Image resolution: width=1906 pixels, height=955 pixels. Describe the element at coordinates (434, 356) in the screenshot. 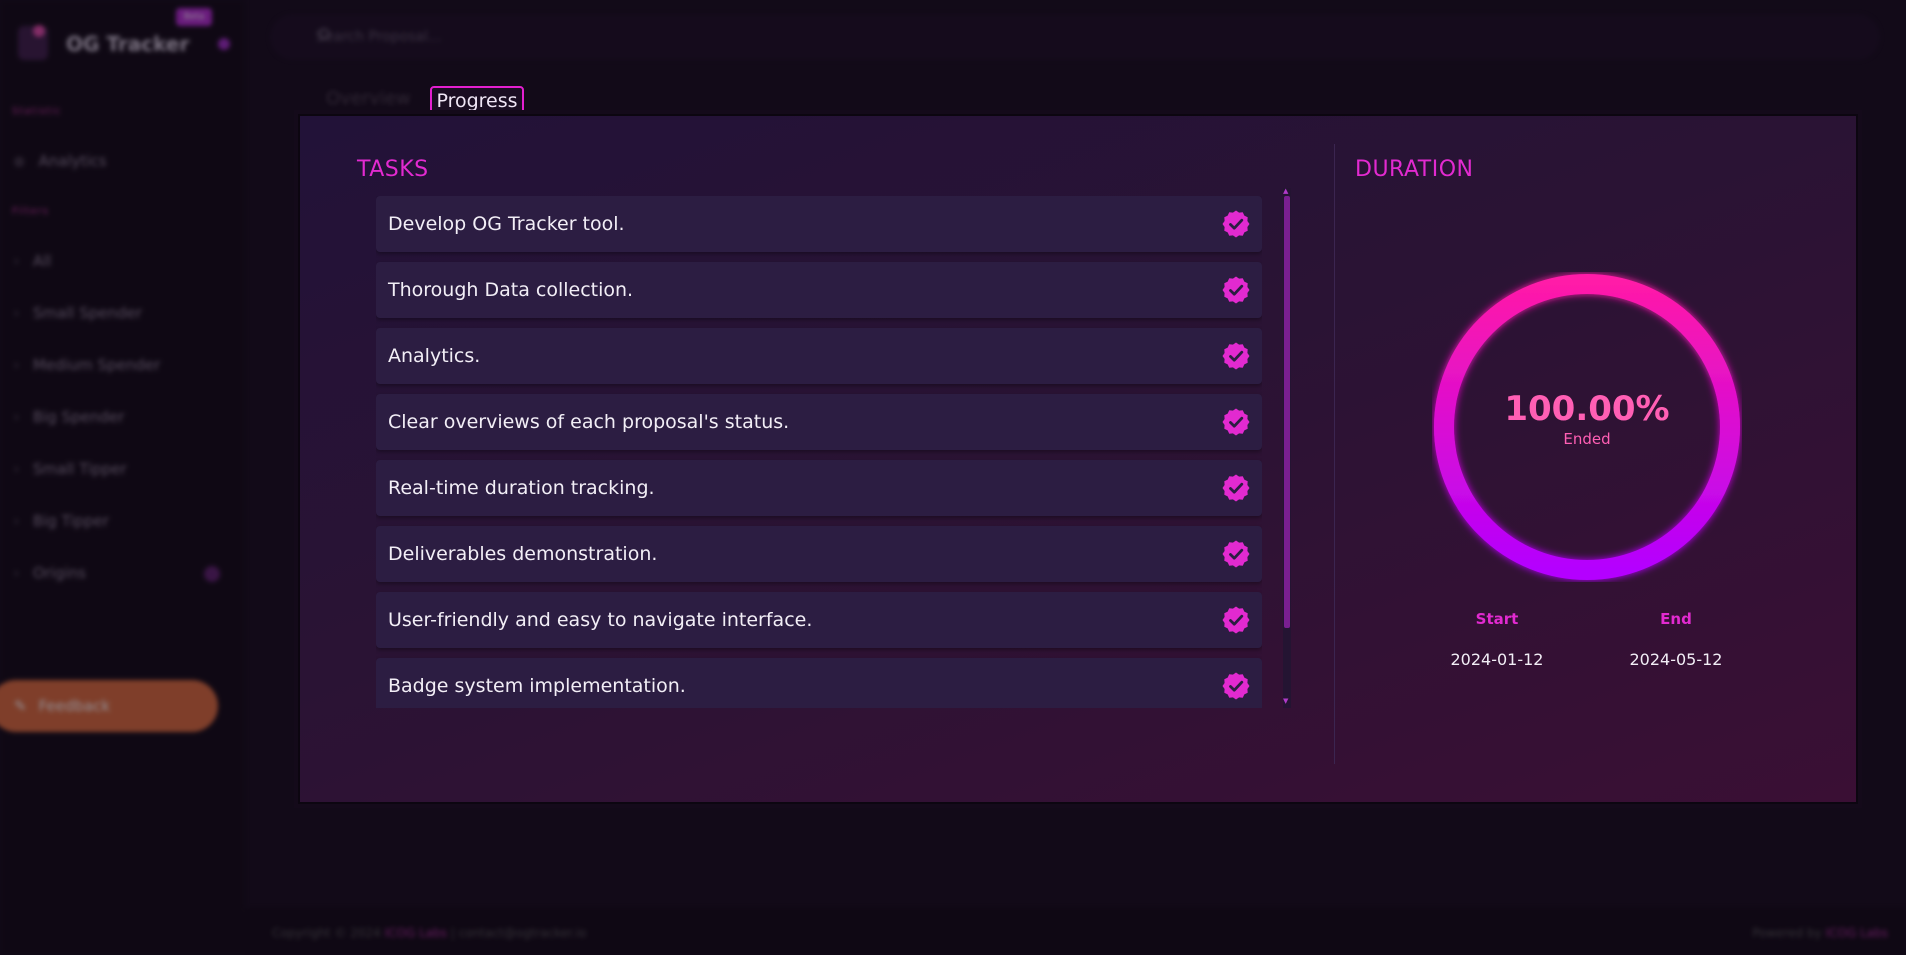

I see `task-label: Analytics.` at that location.